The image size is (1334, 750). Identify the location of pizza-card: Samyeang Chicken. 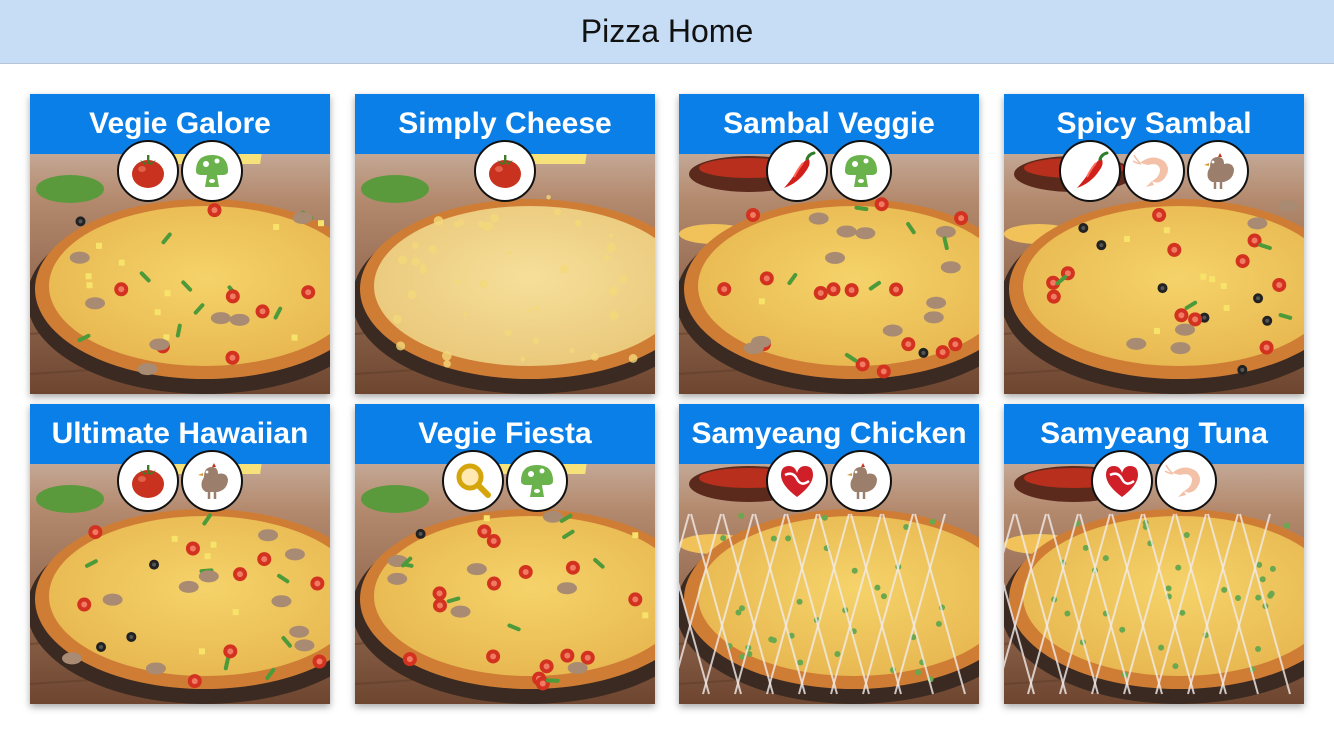
(829, 554).